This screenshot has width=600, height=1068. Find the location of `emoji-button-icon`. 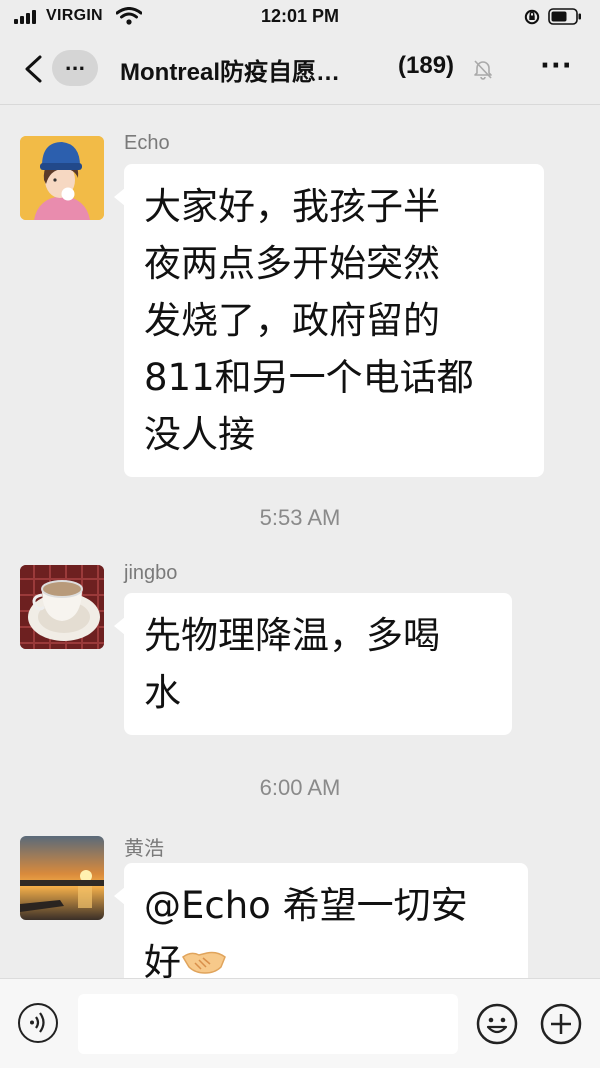

emoji-button-icon is located at coordinates (497, 1024).